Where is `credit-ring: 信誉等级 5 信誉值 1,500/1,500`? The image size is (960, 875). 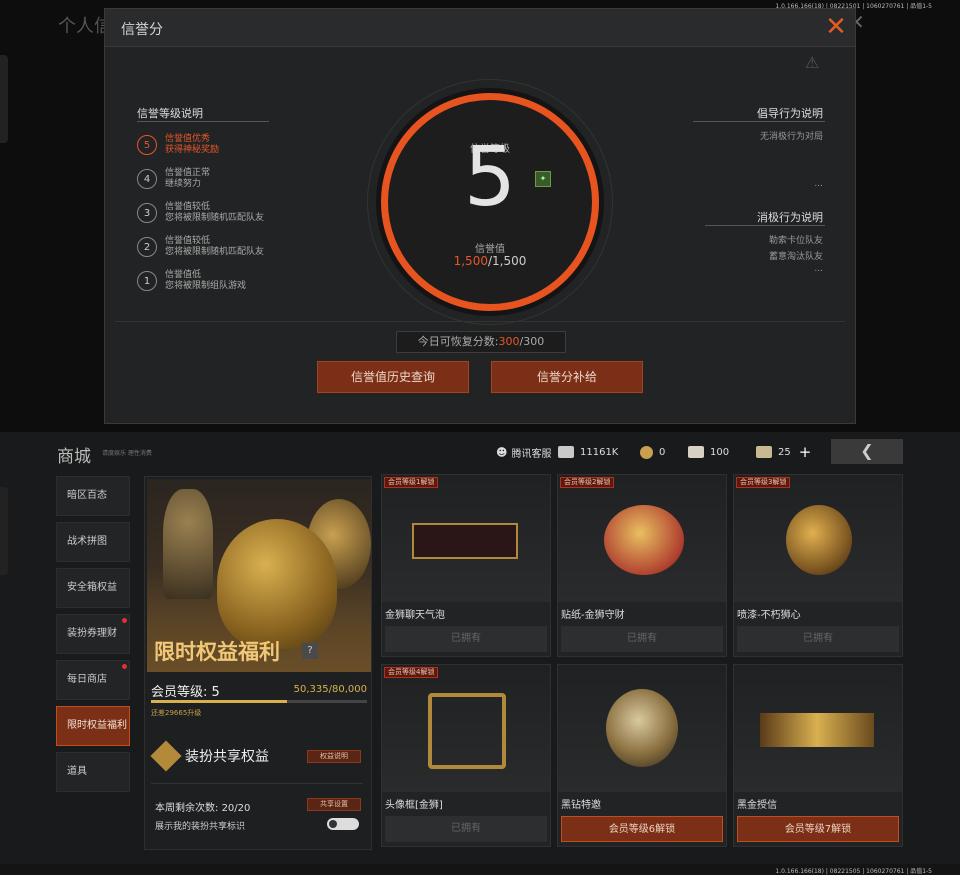 credit-ring: 信誉等级 5 信誉值 1,500/1,500 is located at coordinates (490, 202).